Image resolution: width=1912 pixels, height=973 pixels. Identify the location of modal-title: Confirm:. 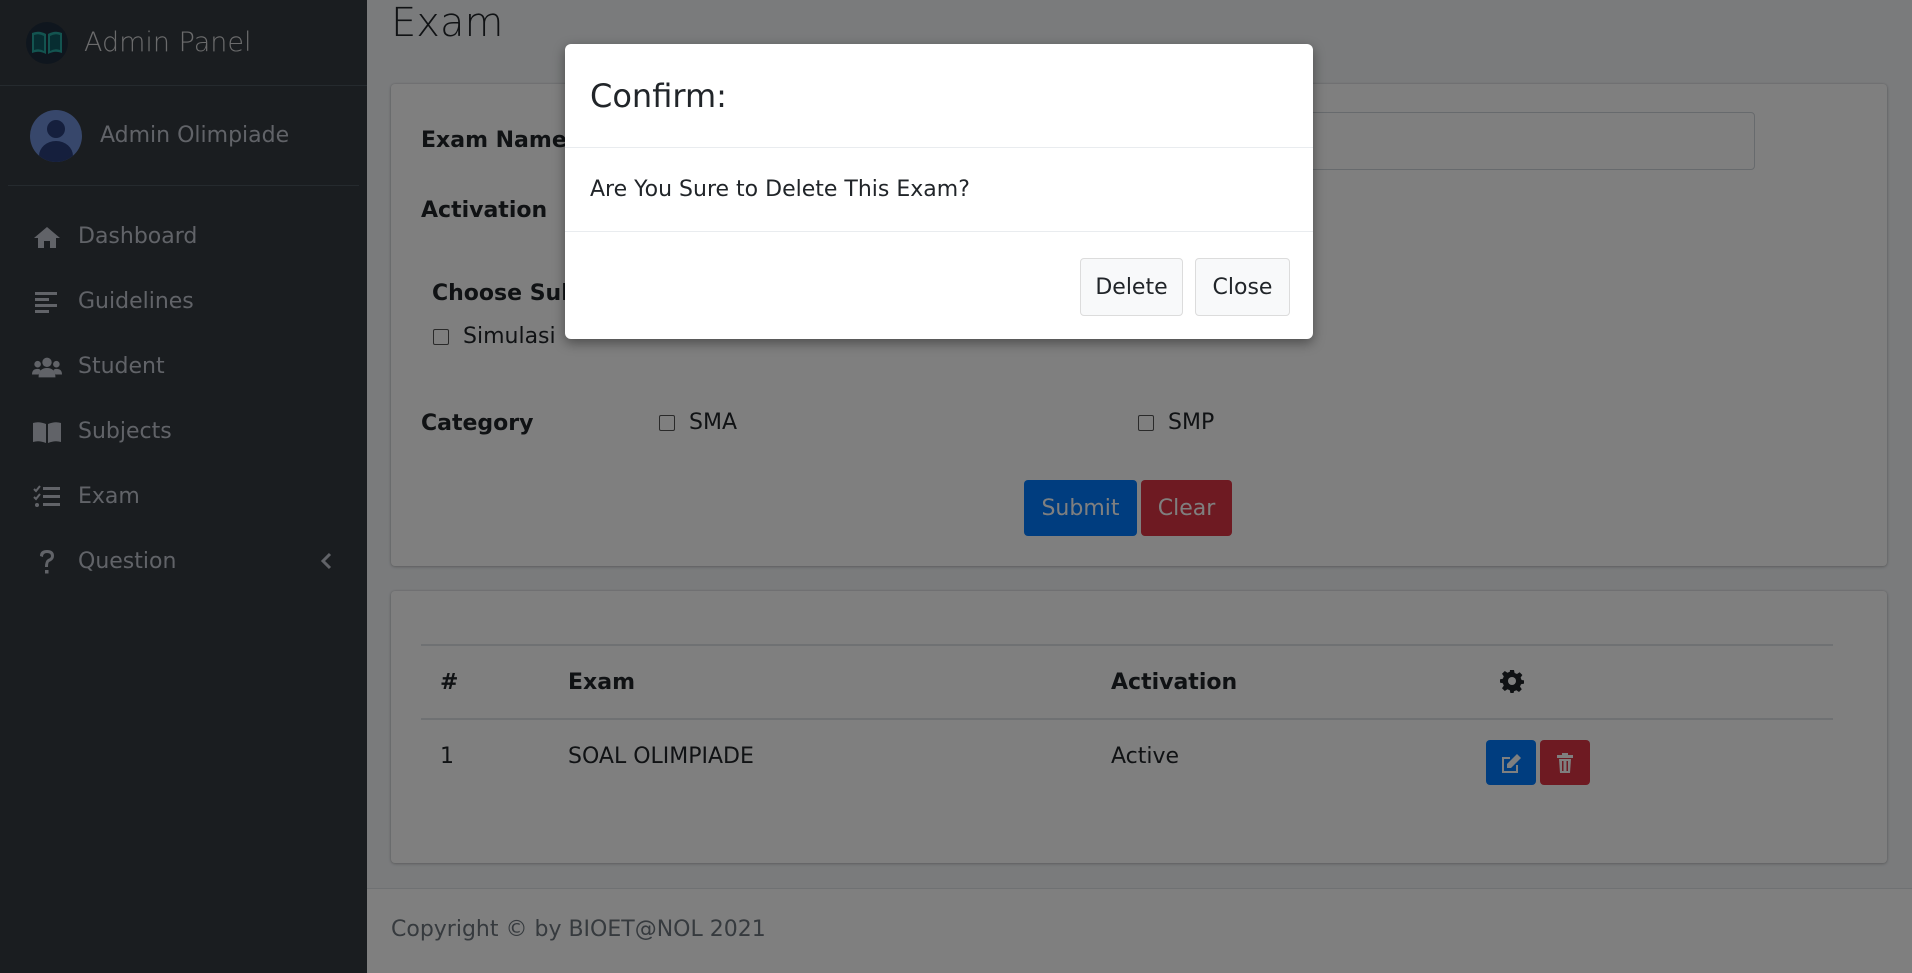
(939, 96).